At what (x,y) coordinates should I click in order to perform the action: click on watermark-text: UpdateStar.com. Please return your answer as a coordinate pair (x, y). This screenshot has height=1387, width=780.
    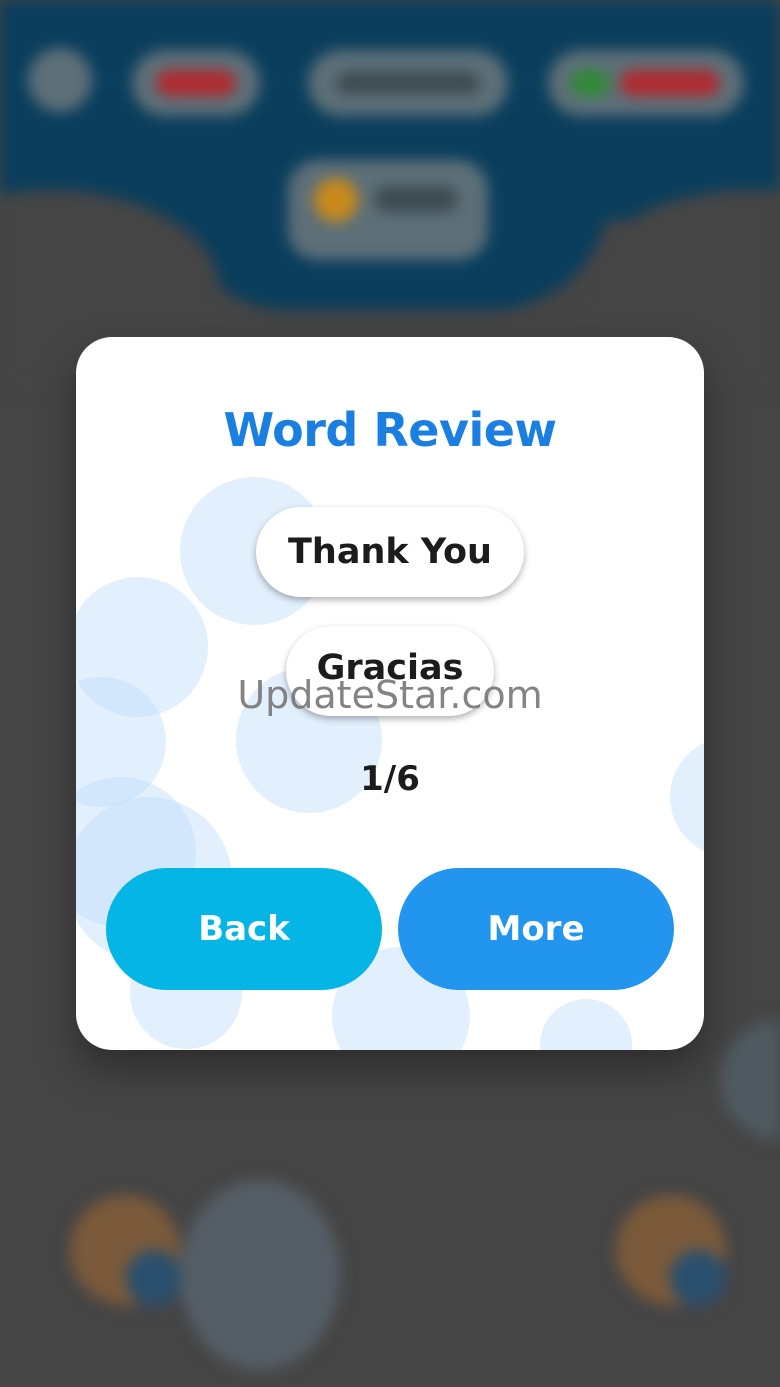
    Looking at the image, I should click on (390, 695).